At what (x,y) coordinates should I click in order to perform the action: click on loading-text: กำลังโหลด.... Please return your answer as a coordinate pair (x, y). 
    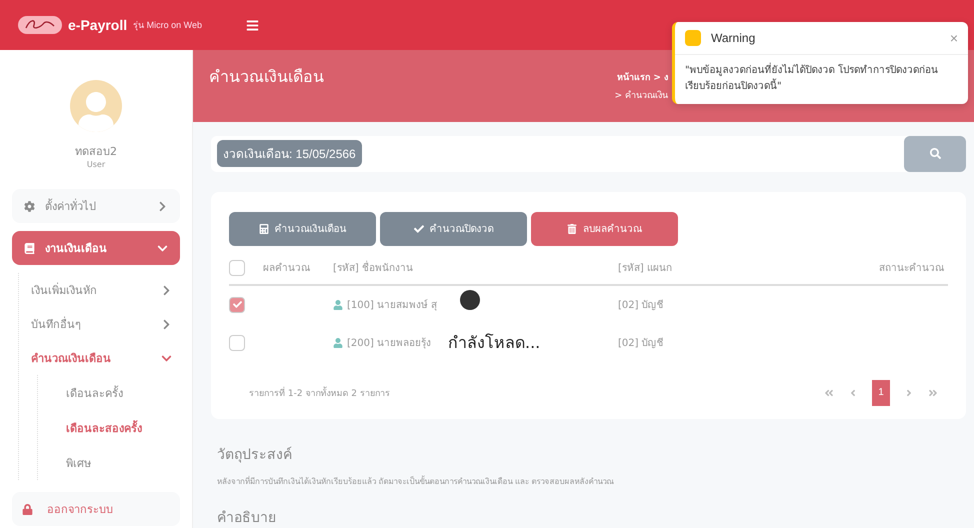
    Looking at the image, I should click on (494, 343).